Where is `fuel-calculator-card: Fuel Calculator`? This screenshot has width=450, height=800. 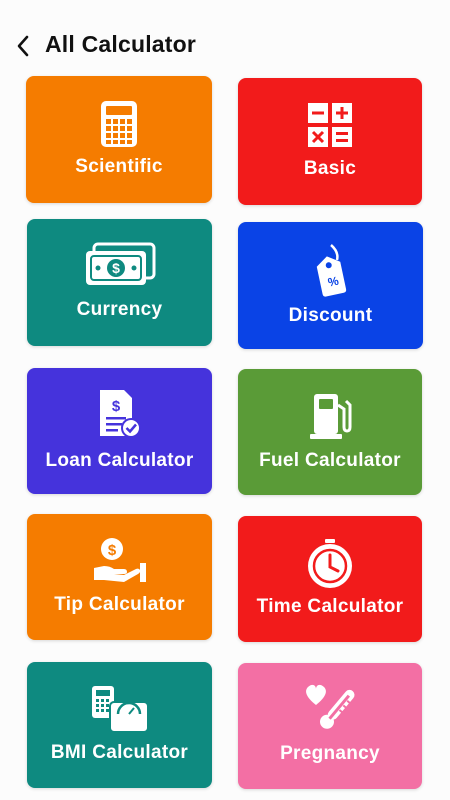
fuel-calculator-card: Fuel Calculator is located at coordinates (330, 432).